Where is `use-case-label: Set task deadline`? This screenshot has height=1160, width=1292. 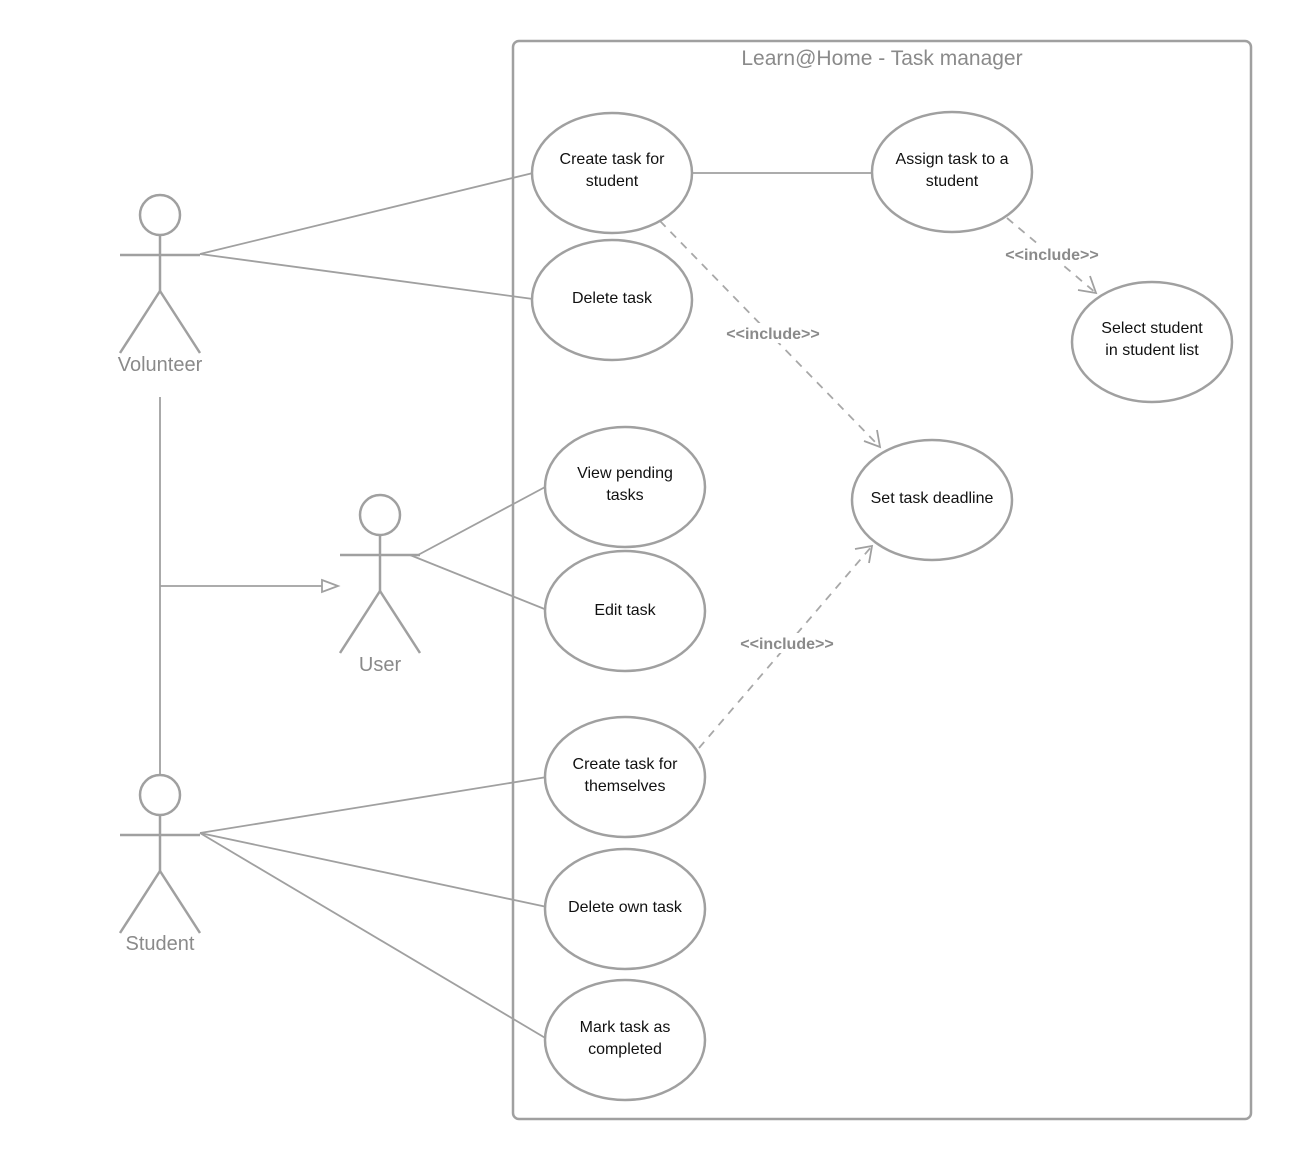
use-case-label: Set task deadline is located at coordinates (932, 498).